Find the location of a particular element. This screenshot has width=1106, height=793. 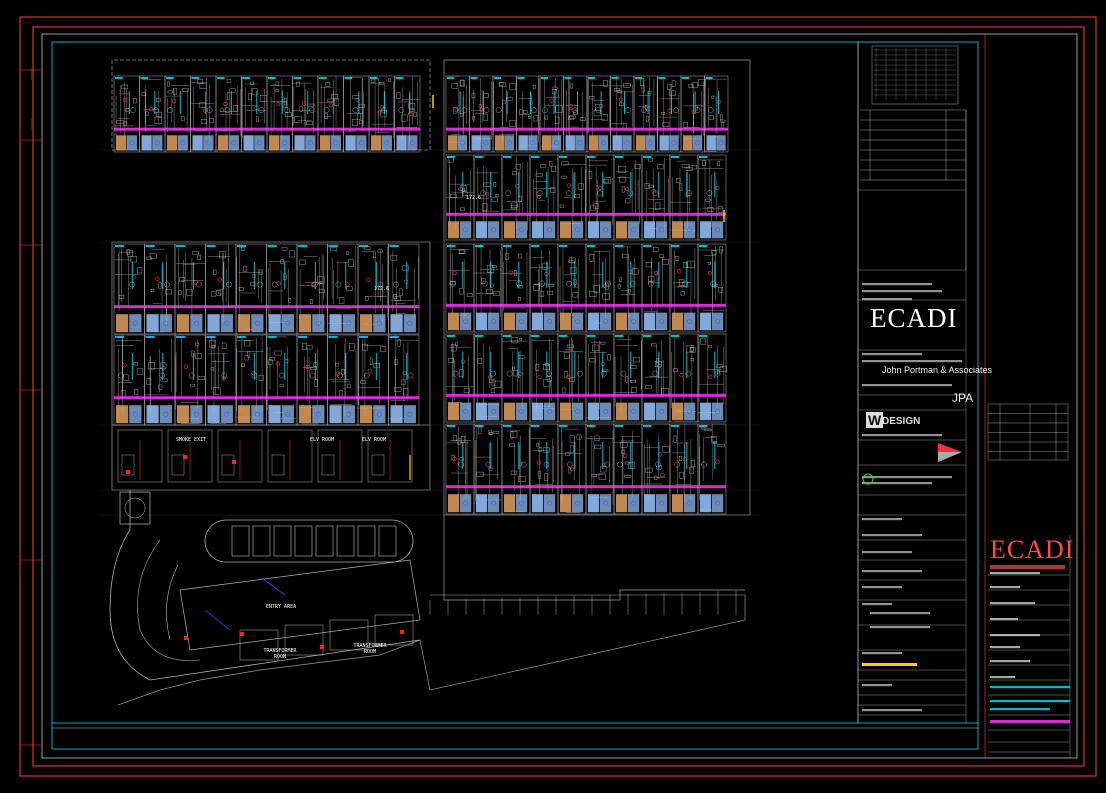

label-transformer-2: TRANSFORMER ROOM is located at coordinates (370, 649).